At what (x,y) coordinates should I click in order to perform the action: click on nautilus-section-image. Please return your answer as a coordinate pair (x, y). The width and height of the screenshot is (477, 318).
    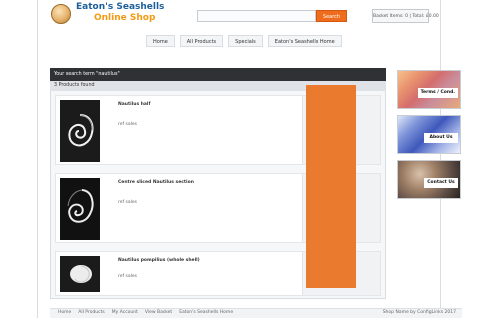
    Looking at the image, I should click on (80, 209).